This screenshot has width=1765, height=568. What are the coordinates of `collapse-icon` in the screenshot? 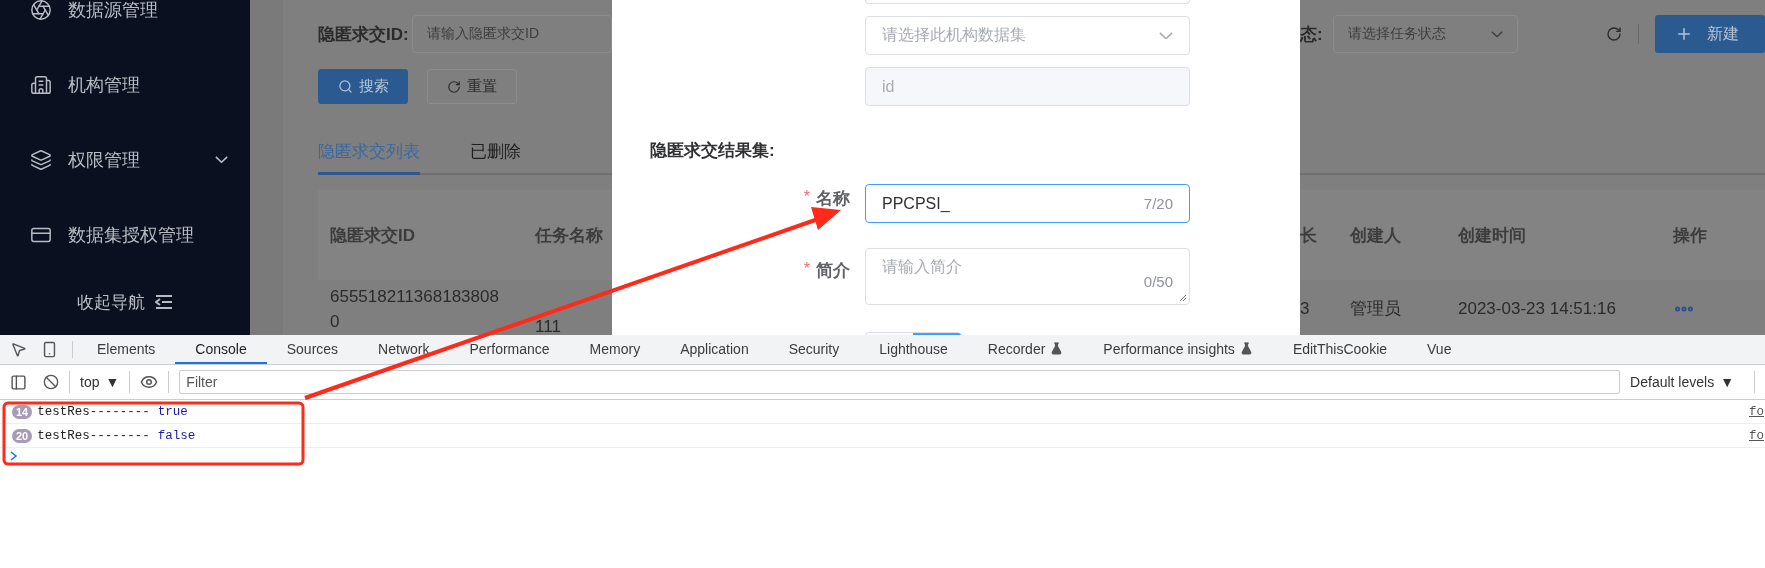 It's located at (164, 302).